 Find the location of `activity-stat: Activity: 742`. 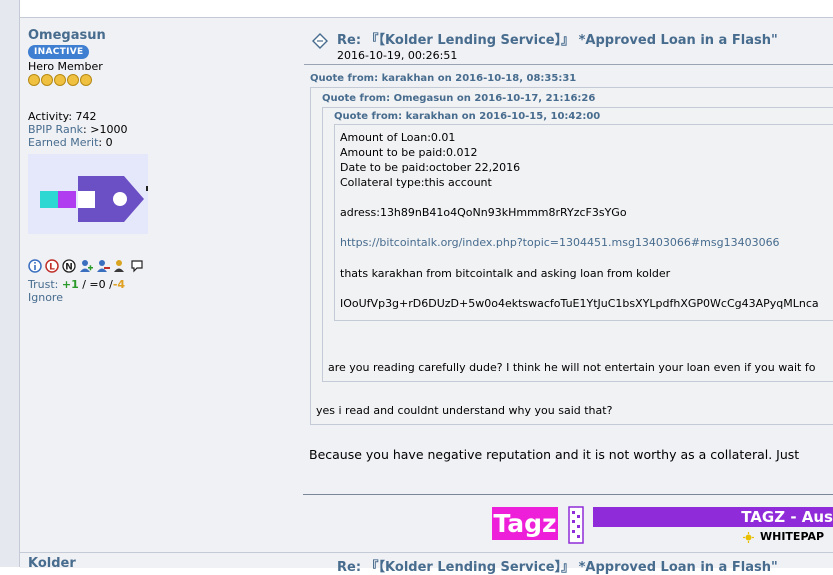

activity-stat: Activity: 742 is located at coordinates (158, 116).